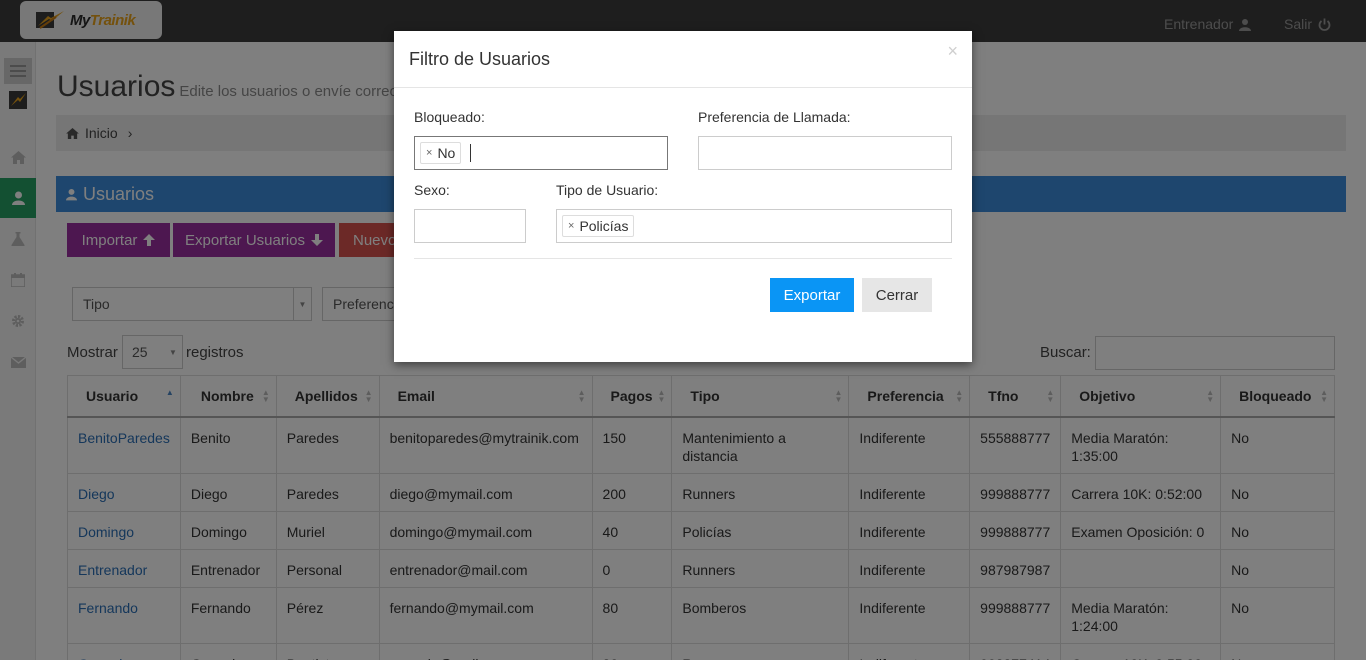 The width and height of the screenshot is (1366, 660). Describe the element at coordinates (683, 258) in the screenshot. I see `modal-divider` at that location.